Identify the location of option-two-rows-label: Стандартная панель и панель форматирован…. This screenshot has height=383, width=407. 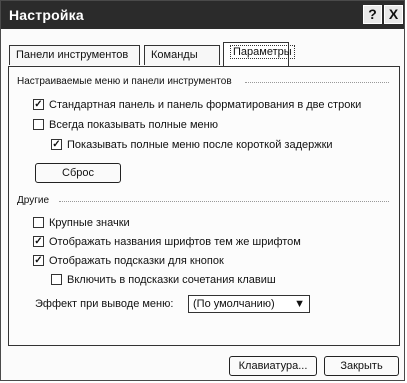
(205, 105).